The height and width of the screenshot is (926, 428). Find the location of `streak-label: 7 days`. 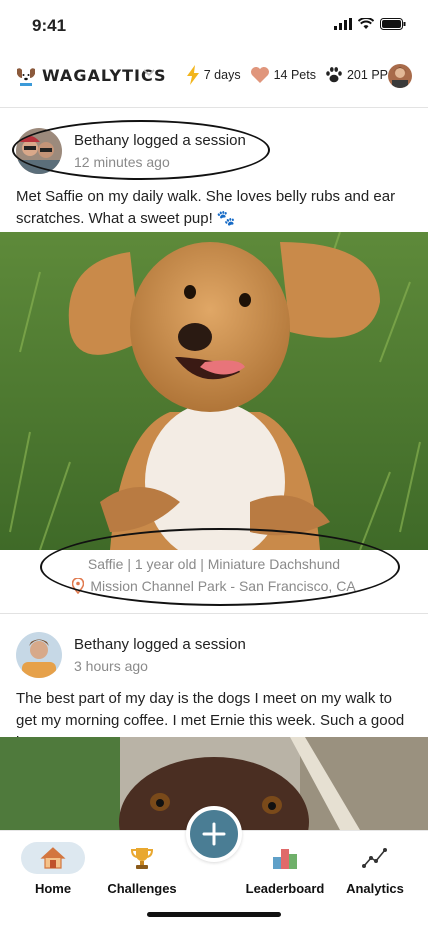

streak-label: 7 days is located at coordinates (222, 75).